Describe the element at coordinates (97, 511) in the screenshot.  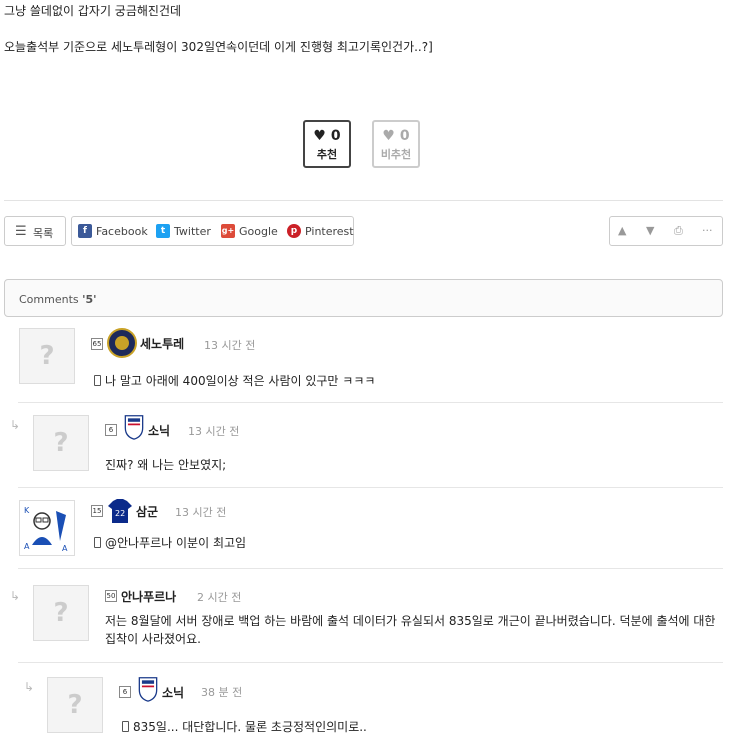
I see `level-badge: 15` at that location.